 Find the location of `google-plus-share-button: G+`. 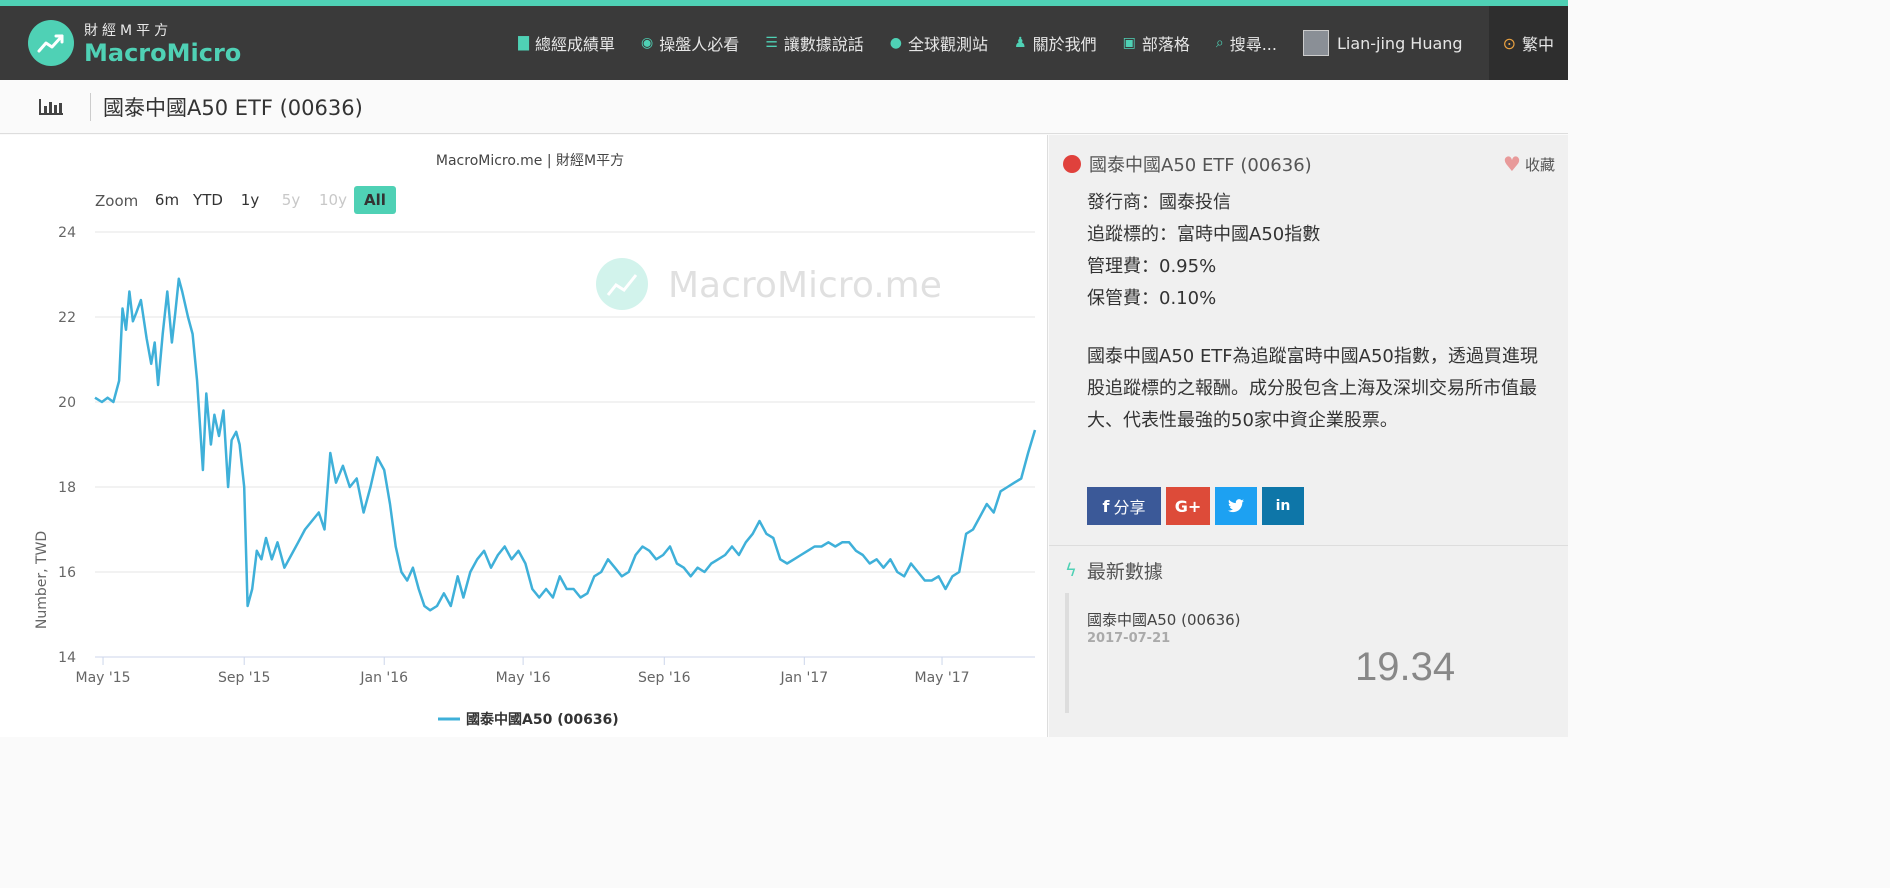

google-plus-share-button: G+ is located at coordinates (1188, 506).